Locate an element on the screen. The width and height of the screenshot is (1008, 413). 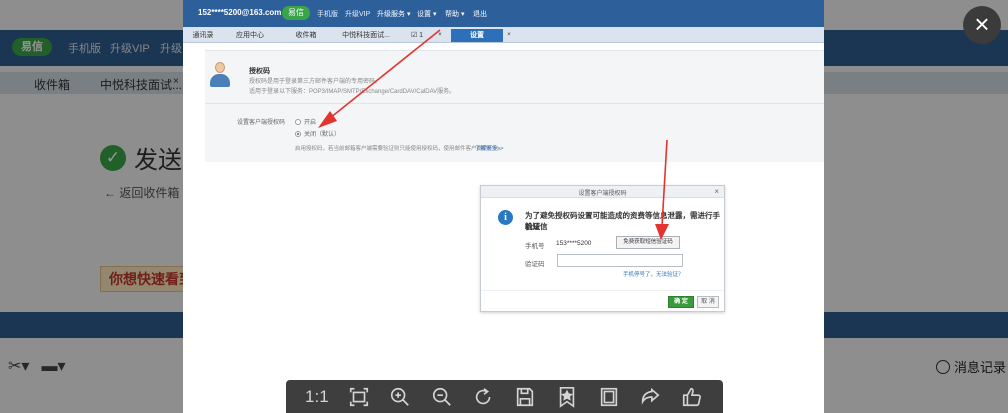
fit-window-icon is located at coordinates (358, 396).